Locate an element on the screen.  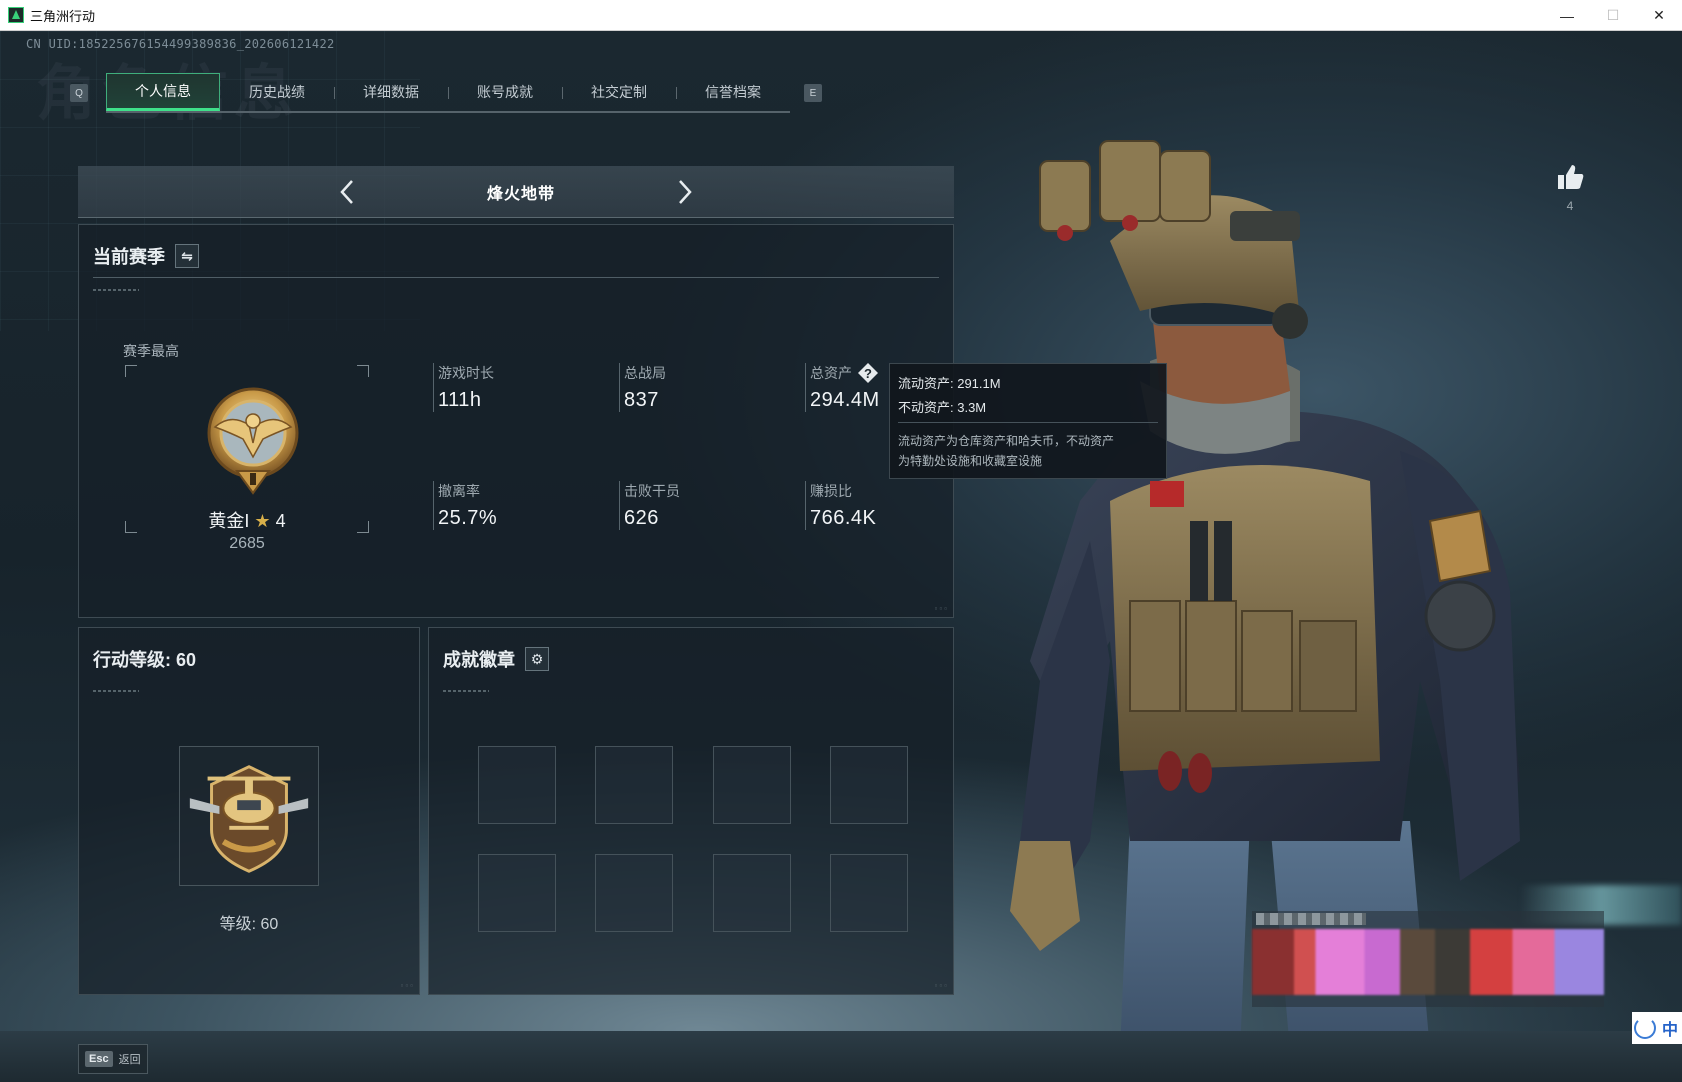
stat-label: 击败干员 is located at coordinates (652, 491).